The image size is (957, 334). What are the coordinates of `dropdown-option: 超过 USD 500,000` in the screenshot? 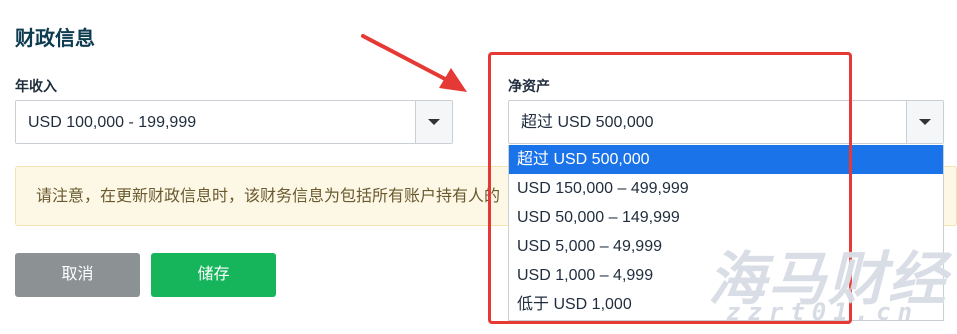 It's located at (726, 159).